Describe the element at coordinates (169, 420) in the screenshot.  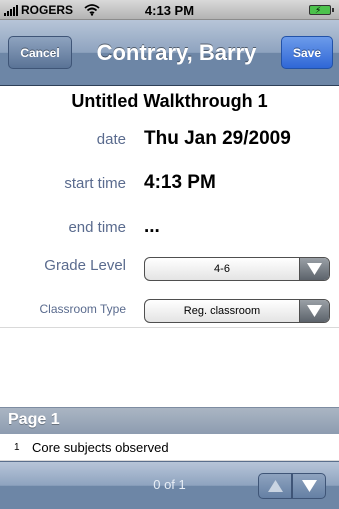
I see `section-header: Page 1` at that location.